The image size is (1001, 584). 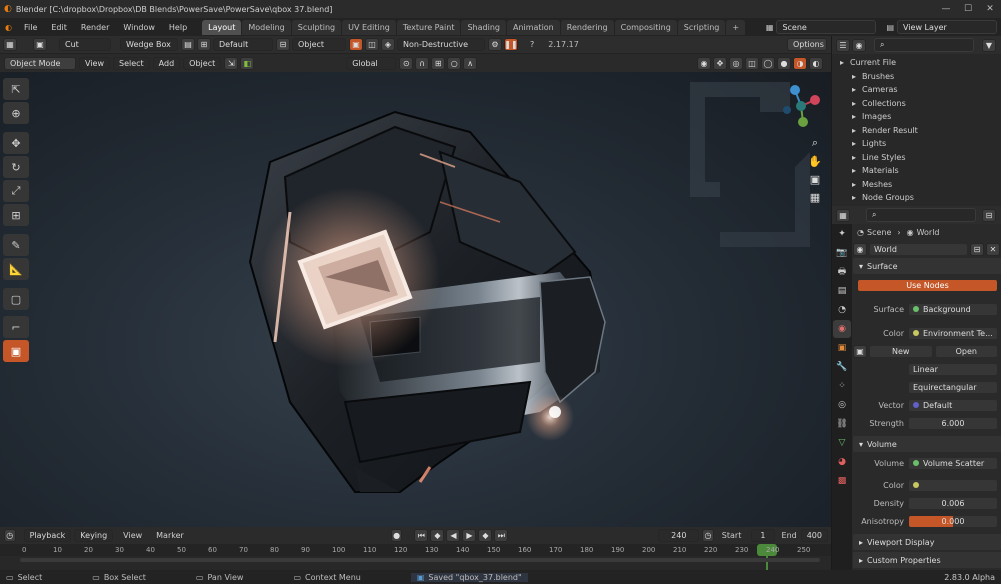 What do you see at coordinates (843, 215) in the screenshot?
I see `properties-editor-icon: ▦` at bounding box center [843, 215].